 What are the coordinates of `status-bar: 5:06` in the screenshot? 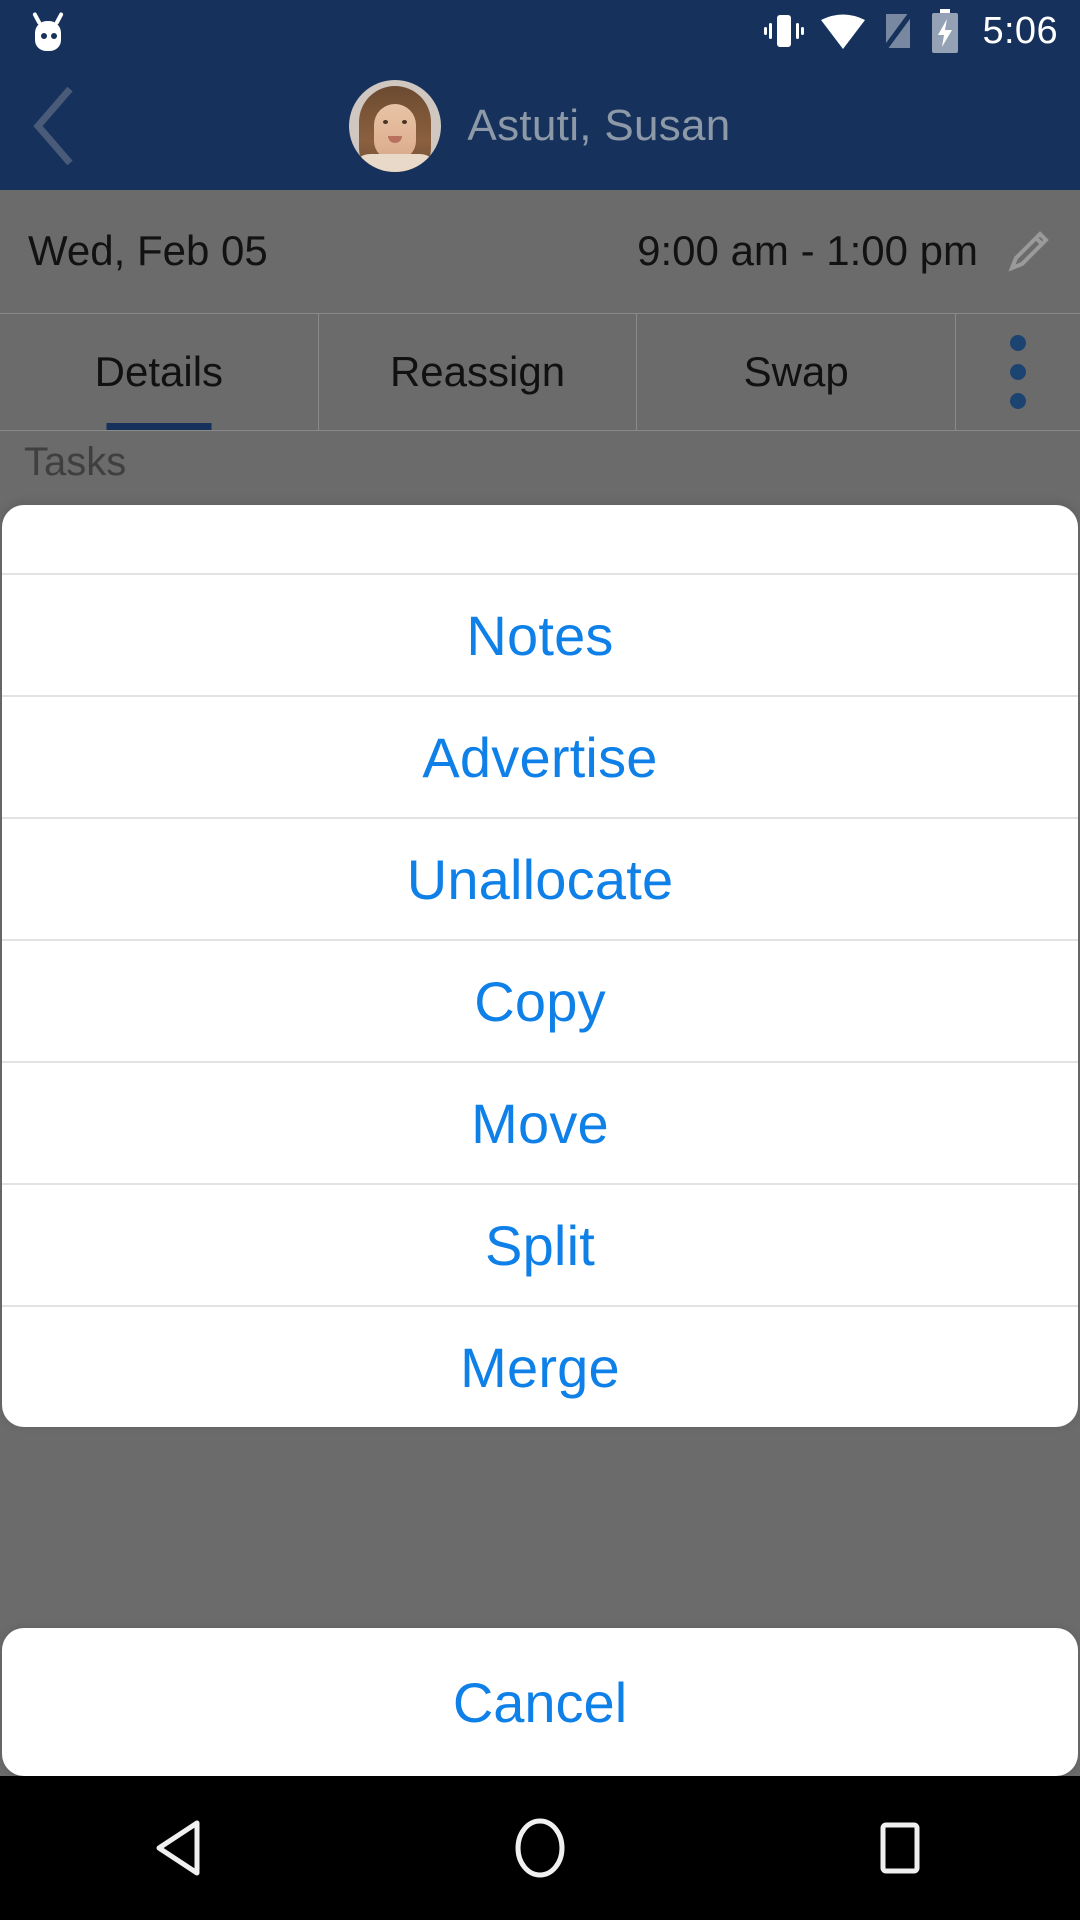 It's located at (540, 31).